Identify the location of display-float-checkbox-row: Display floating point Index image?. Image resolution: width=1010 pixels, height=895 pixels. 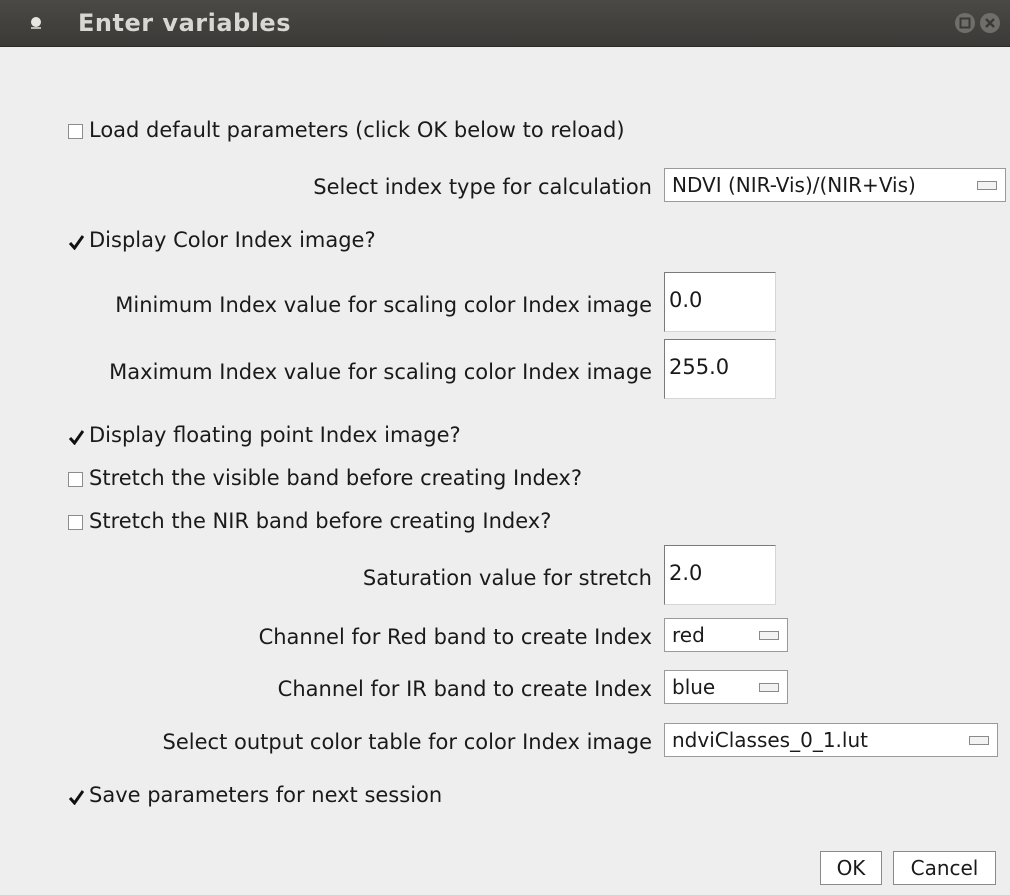
(264, 435).